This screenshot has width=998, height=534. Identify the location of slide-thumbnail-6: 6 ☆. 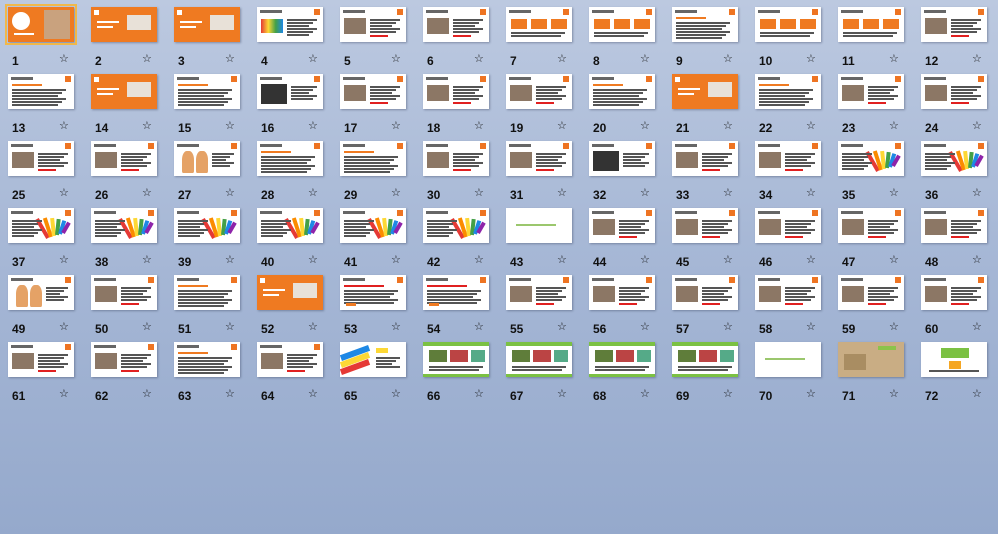
(458, 38).